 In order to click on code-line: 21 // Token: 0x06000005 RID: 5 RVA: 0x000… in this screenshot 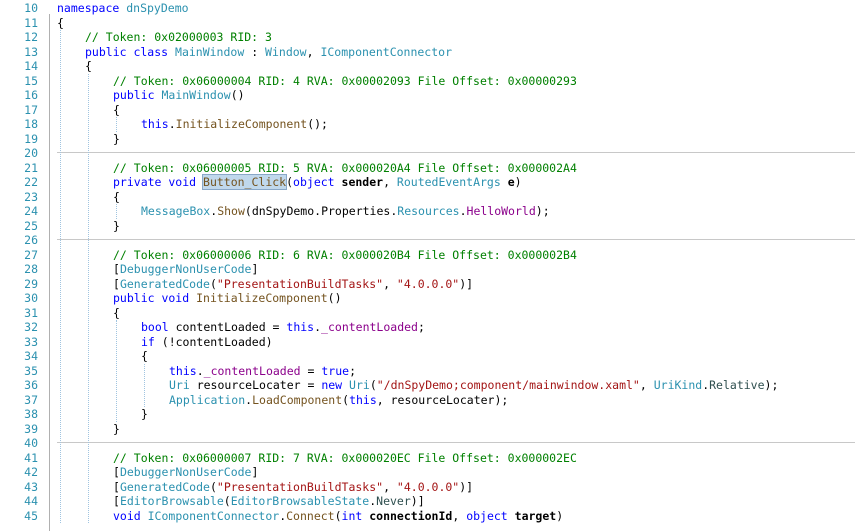, I will do `click(427, 168)`.